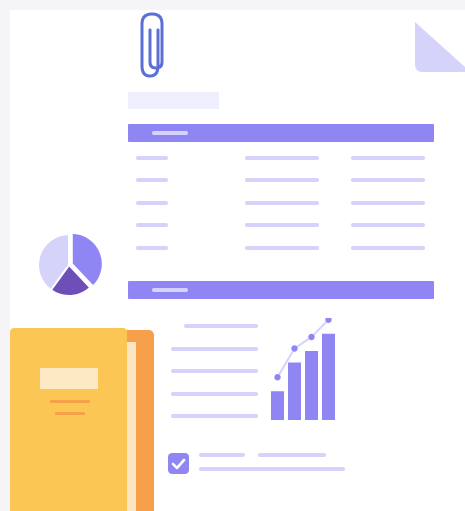 The height and width of the screenshot is (511, 465). What do you see at coordinates (303, 348) in the screenshot?
I see `trend-line` at bounding box center [303, 348].